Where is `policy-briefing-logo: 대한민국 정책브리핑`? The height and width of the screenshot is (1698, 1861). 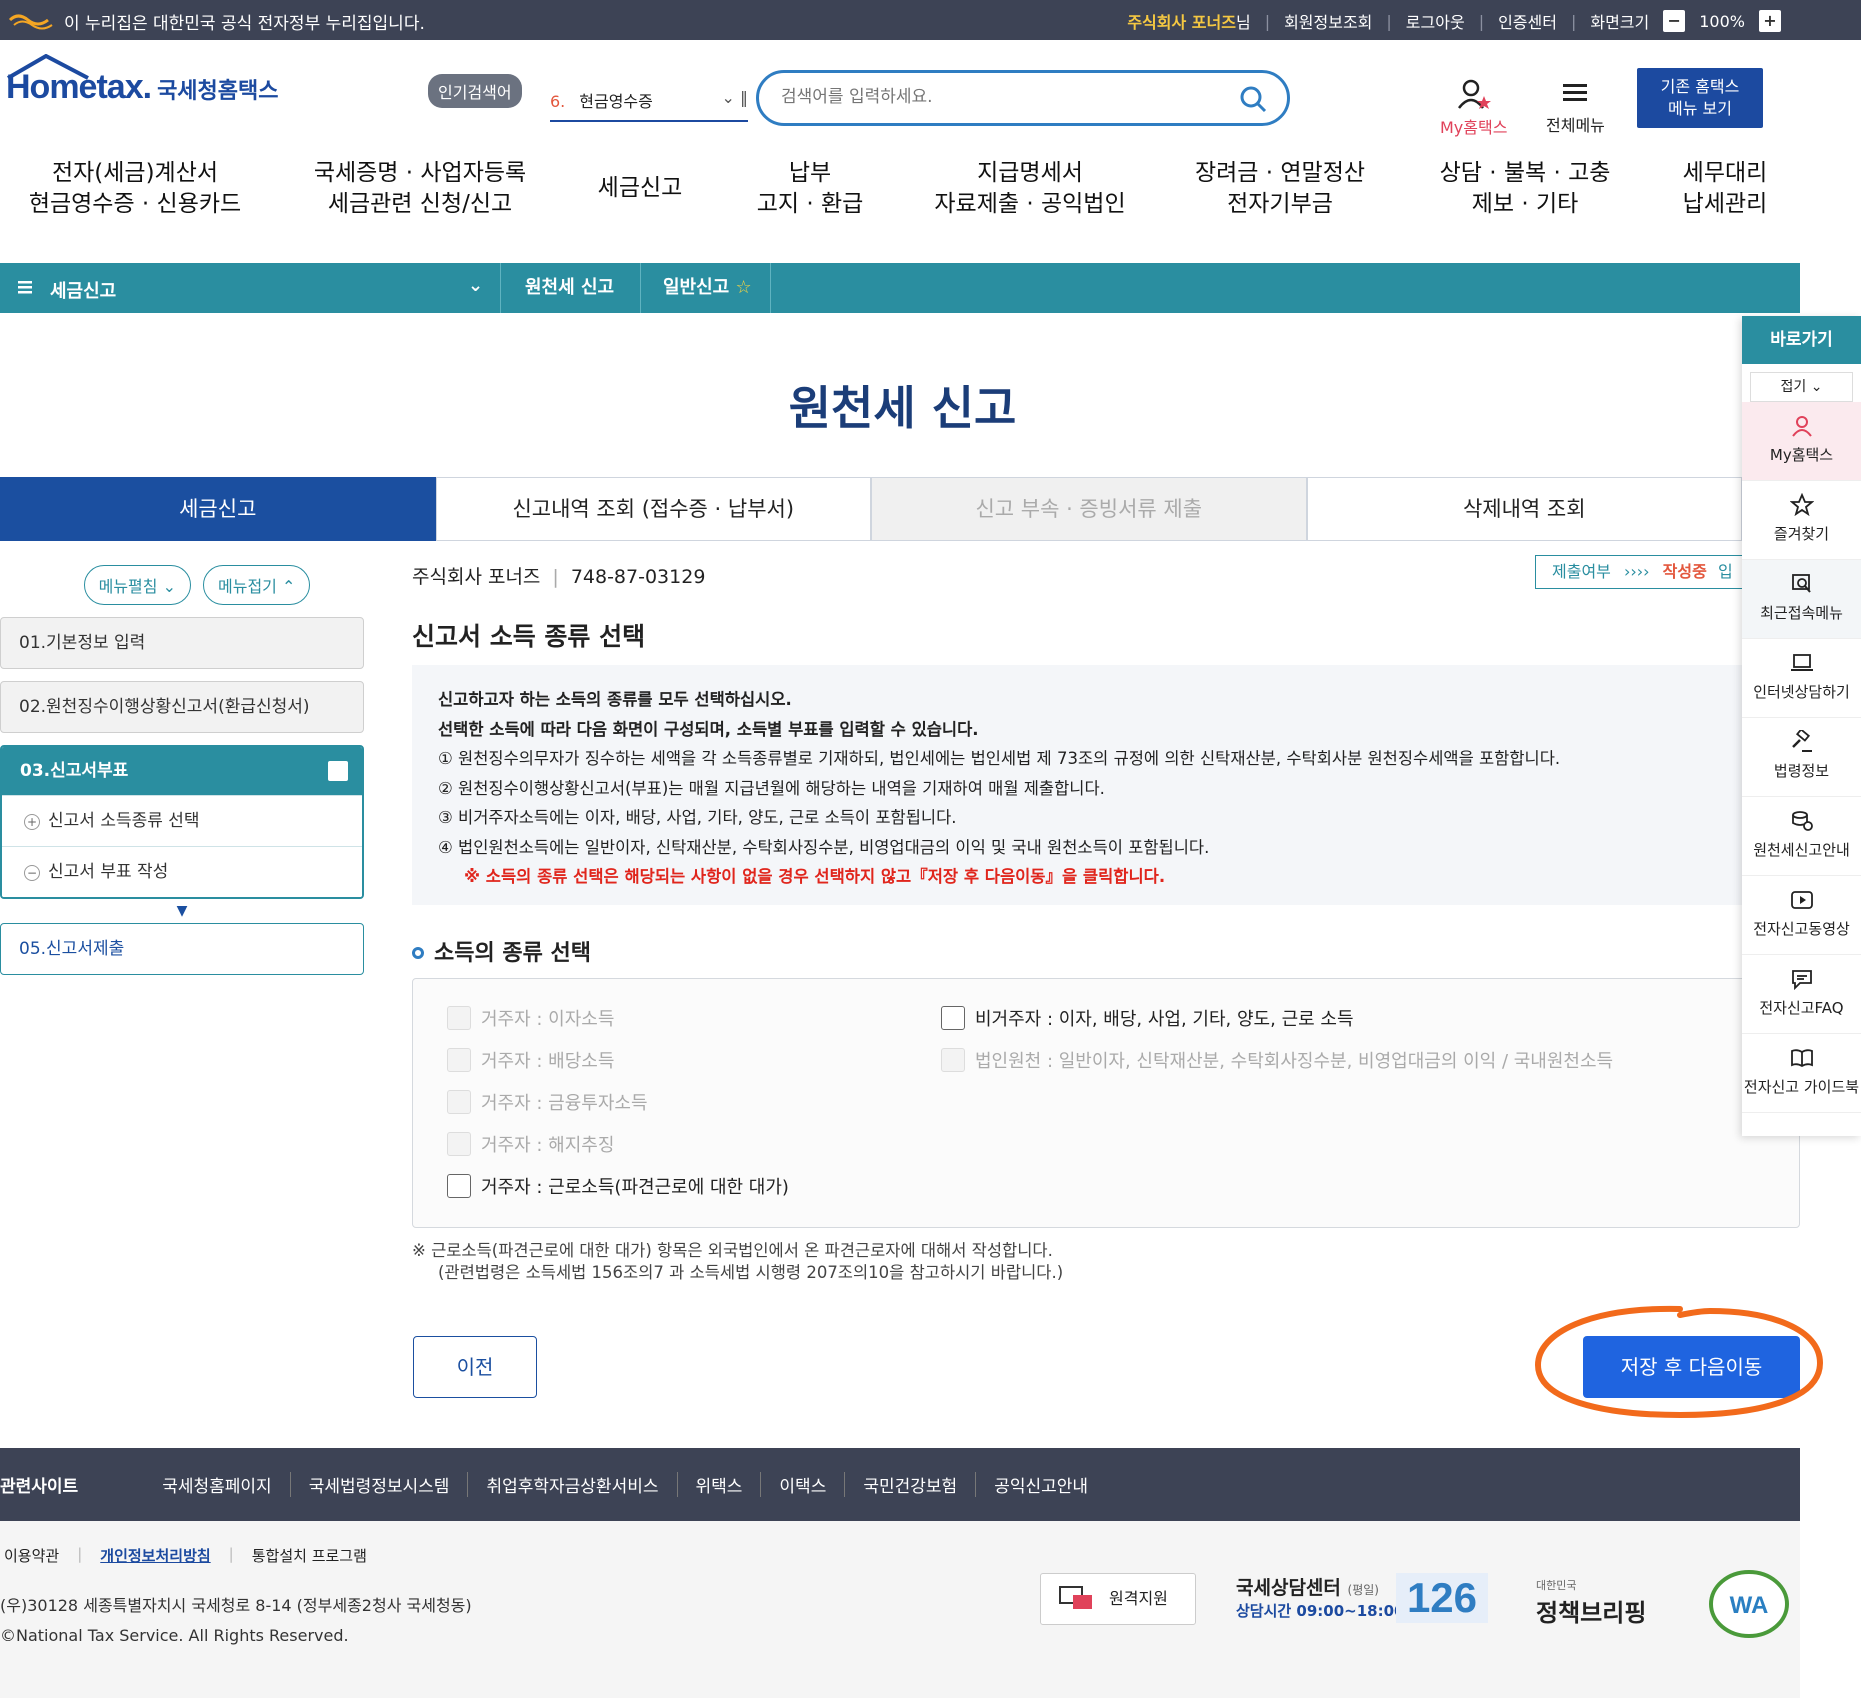
policy-briefing-logo: 대한민국 정책브리핑 is located at coordinates (1591, 1602).